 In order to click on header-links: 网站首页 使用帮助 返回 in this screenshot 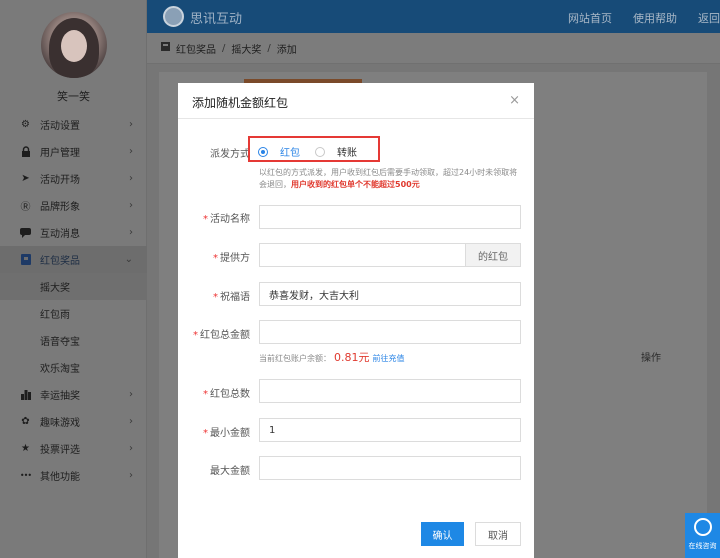, I will do `click(644, 18)`.